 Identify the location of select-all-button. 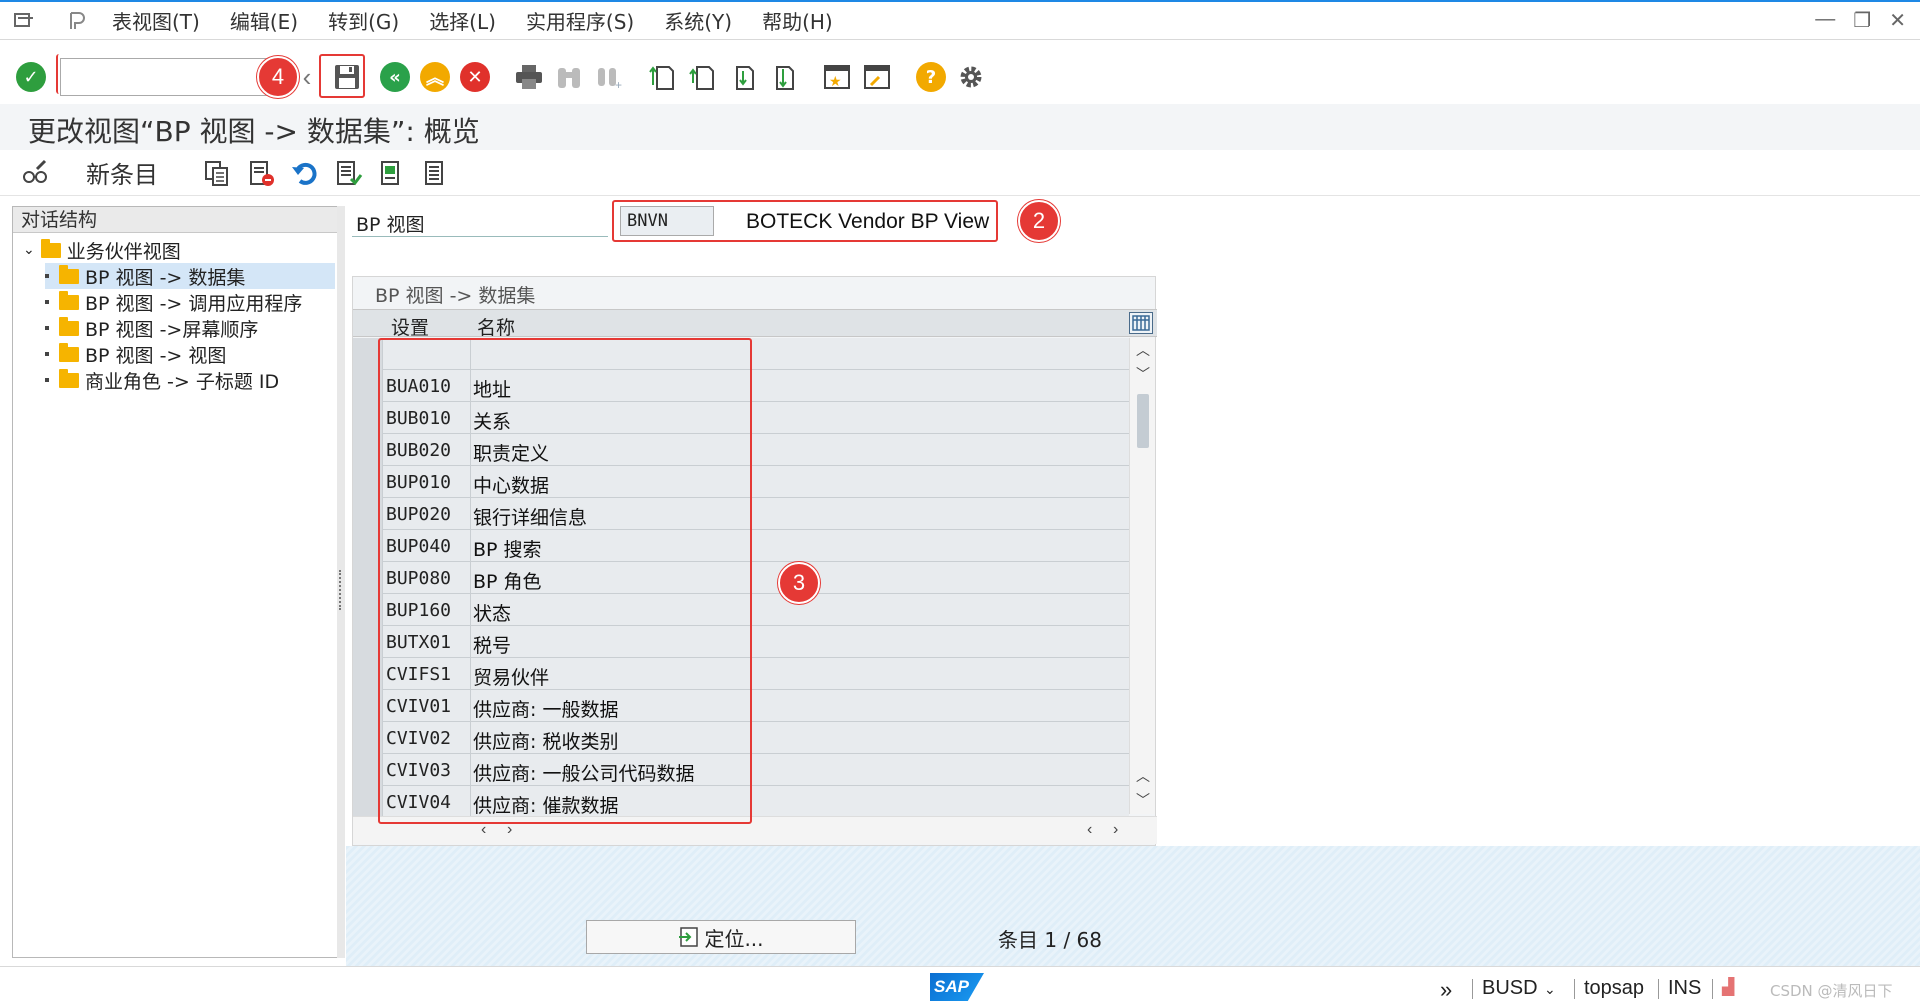
(349, 173).